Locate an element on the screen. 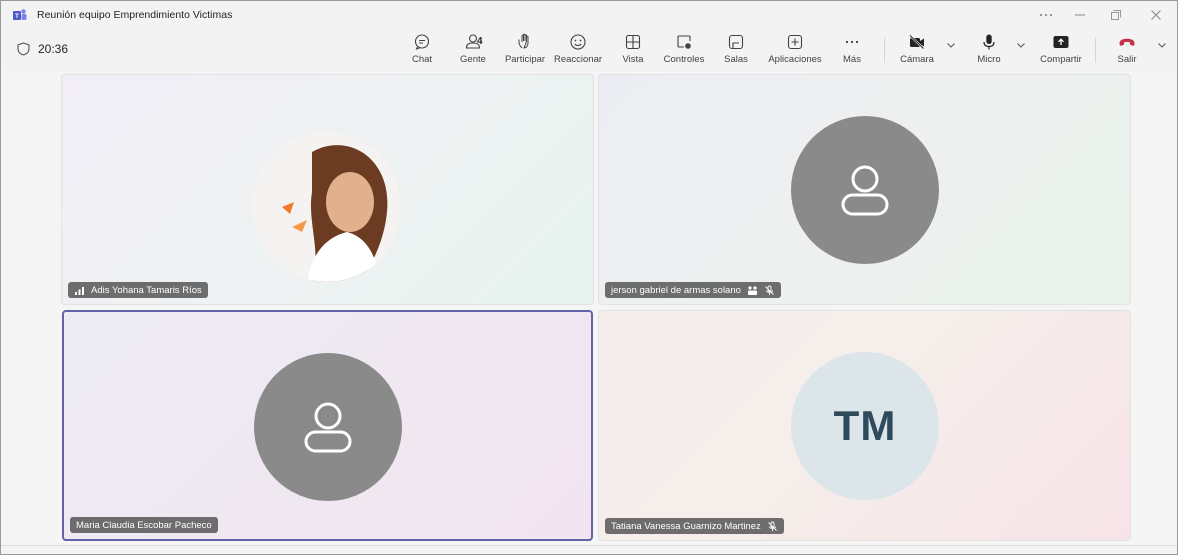 The height and width of the screenshot is (555, 1178). apps-button: Aplicaciones is located at coordinates (795, 49).